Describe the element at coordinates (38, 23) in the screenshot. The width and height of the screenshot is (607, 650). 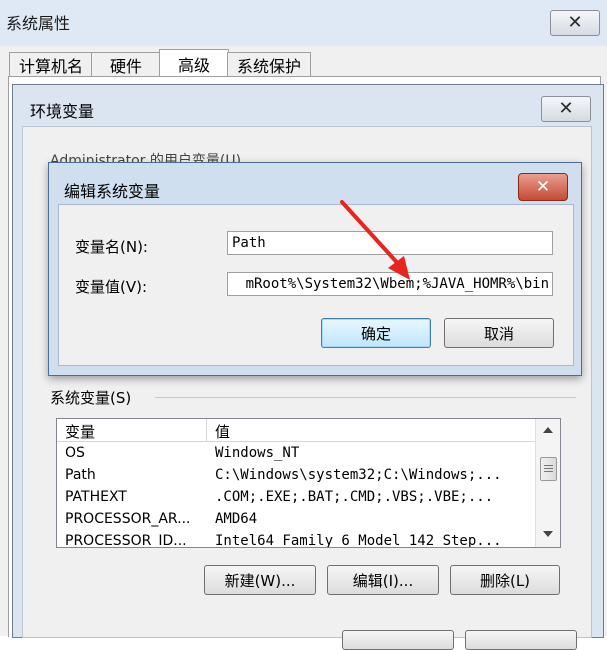
I see `window-title: 系统属性` at that location.